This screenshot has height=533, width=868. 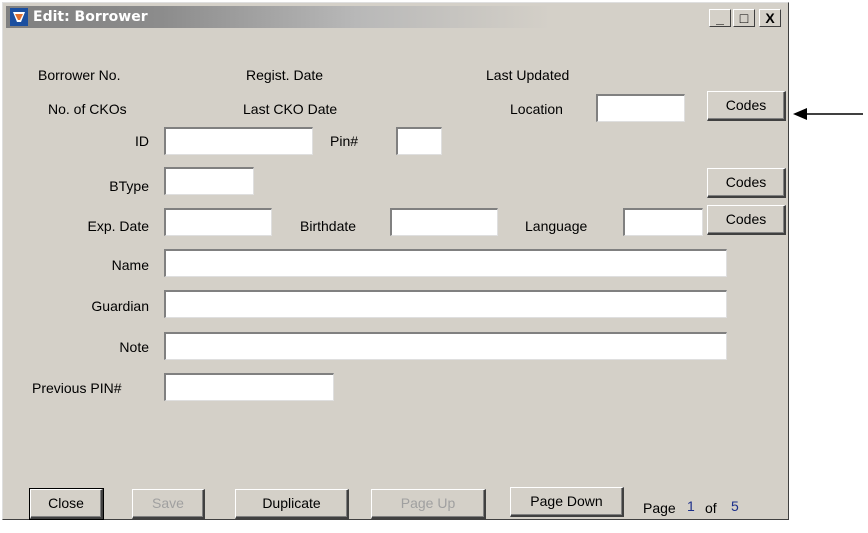 What do you see at coordinates (770, 18) in the screenshot?
I see `close-window-button: X` at bounding box center [770, 18].